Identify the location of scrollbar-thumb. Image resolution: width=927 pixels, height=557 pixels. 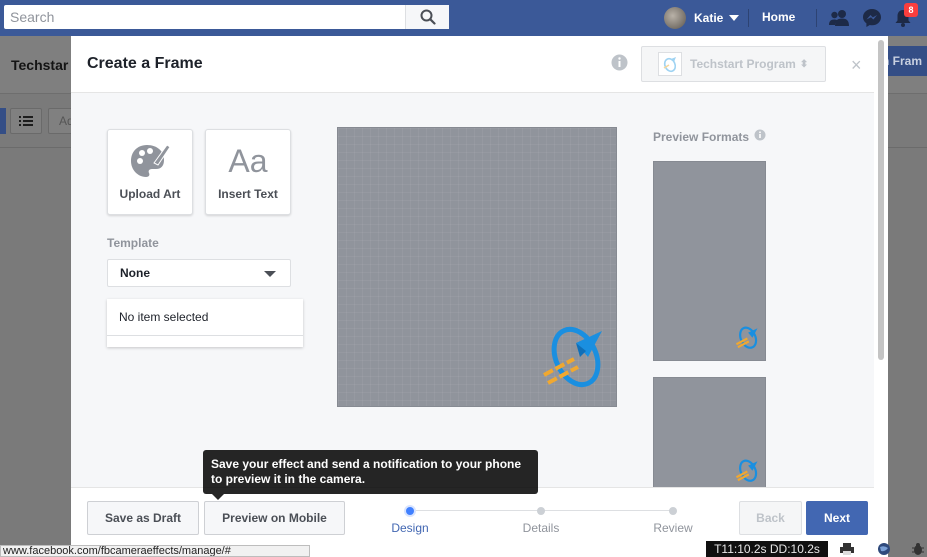
(881, 200).